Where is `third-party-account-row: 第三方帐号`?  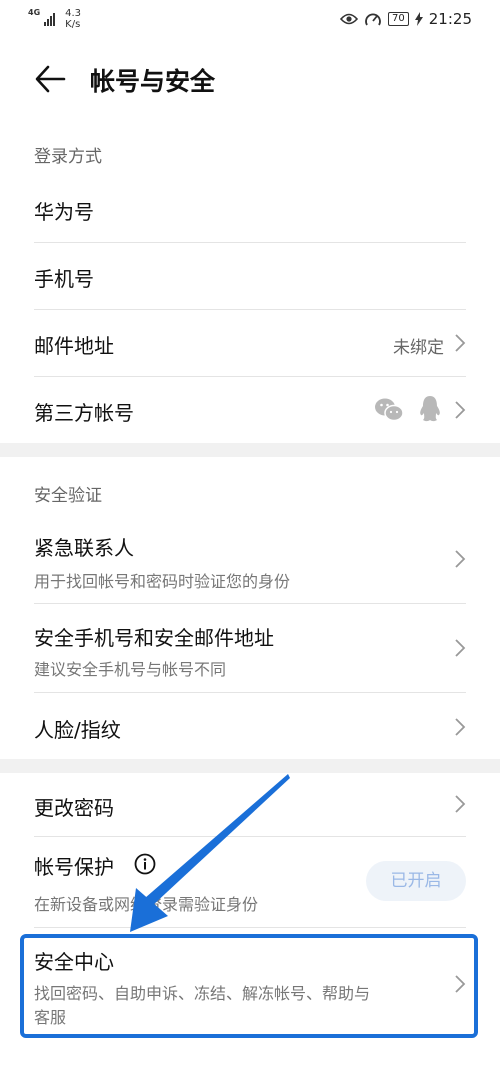 third-party-account-row: 第三方帐号 is located at coordinates (250, 410).